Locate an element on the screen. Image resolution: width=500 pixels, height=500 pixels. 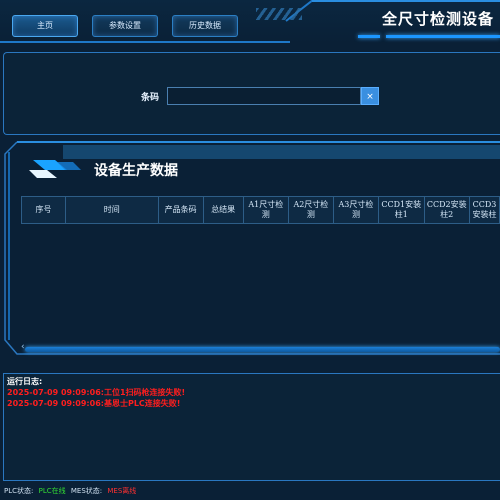
plc-status-label: PLC状态: is located at coordinates (19, 491).